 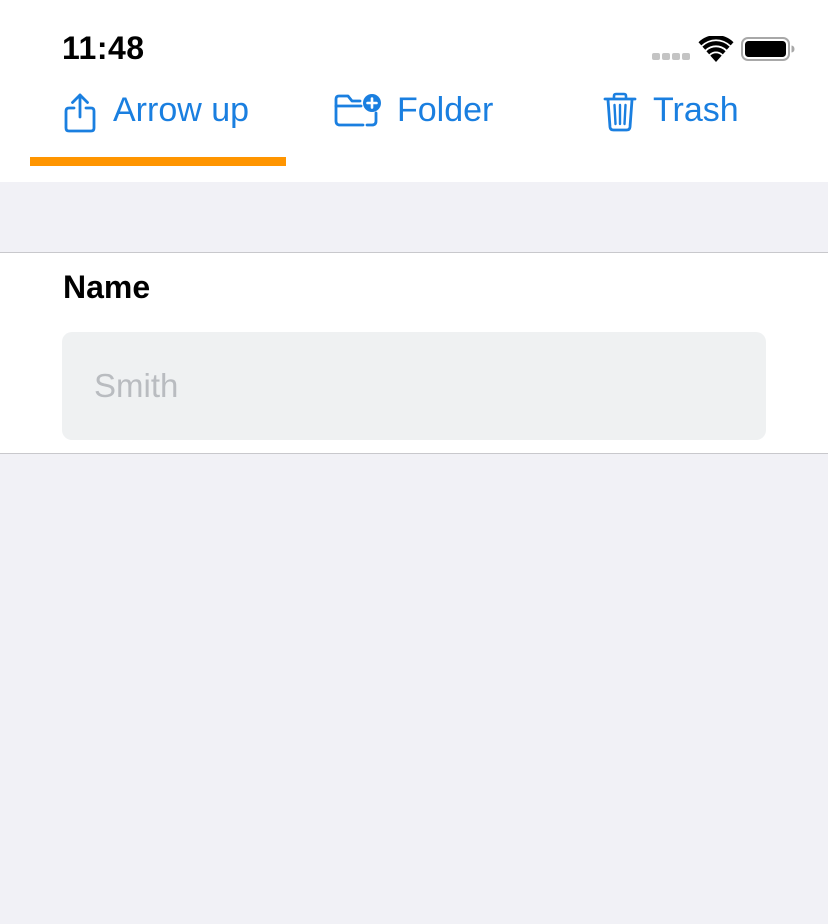 What do you see at coordinates (414, 45) in the screenshot?
I see `status-bar: 11:48` at bounding box center [414, 45].